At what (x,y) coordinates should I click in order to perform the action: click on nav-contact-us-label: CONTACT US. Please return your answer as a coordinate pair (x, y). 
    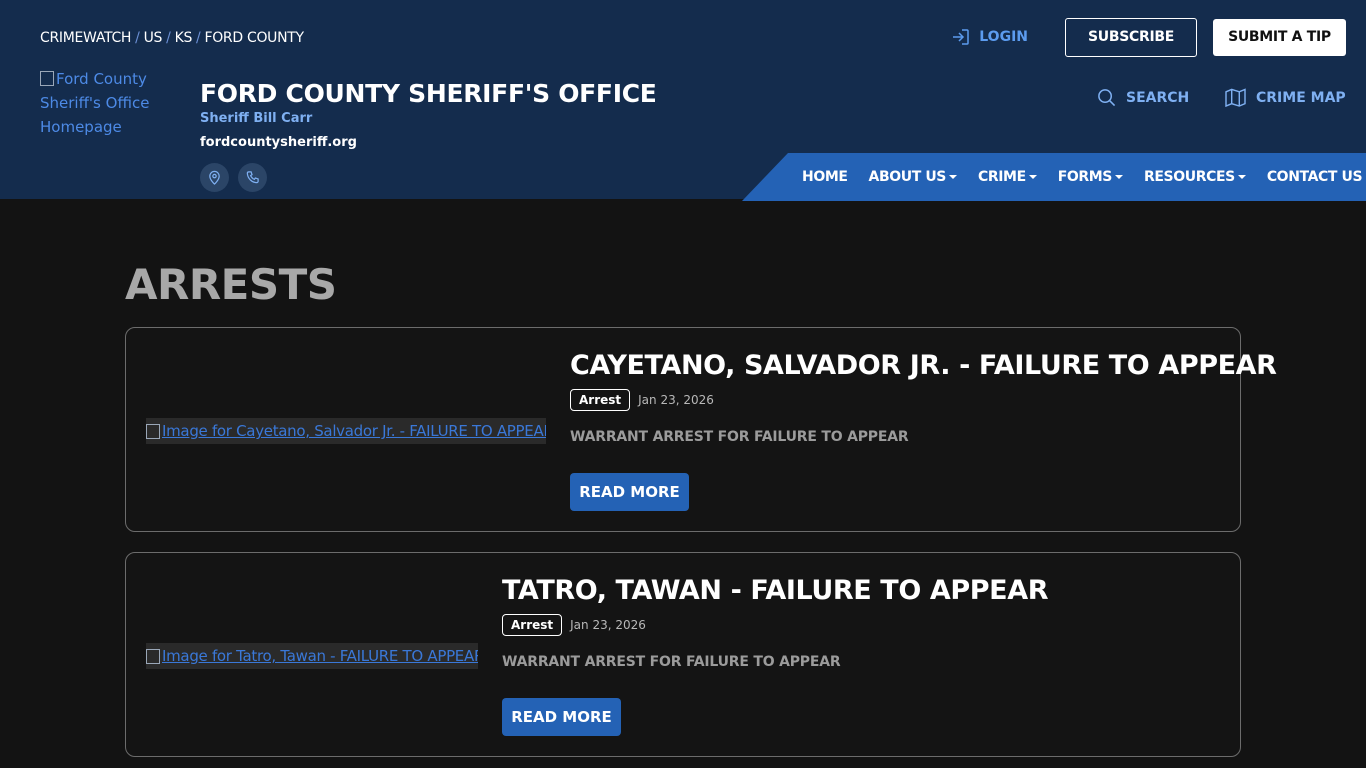
    Looking at the image, I should click on (1314, 177).